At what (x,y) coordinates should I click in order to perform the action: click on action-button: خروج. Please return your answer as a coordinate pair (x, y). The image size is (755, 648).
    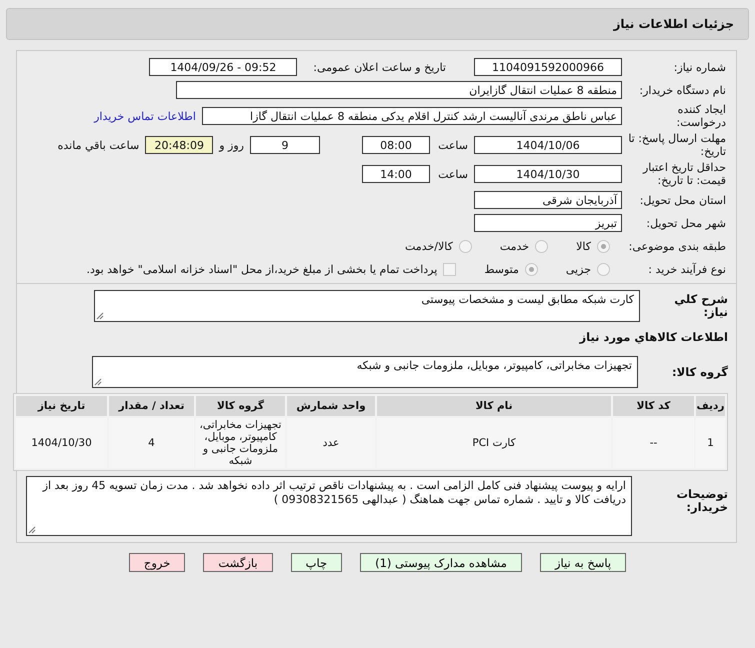
    Looking at the image, I should click on (157, 562).